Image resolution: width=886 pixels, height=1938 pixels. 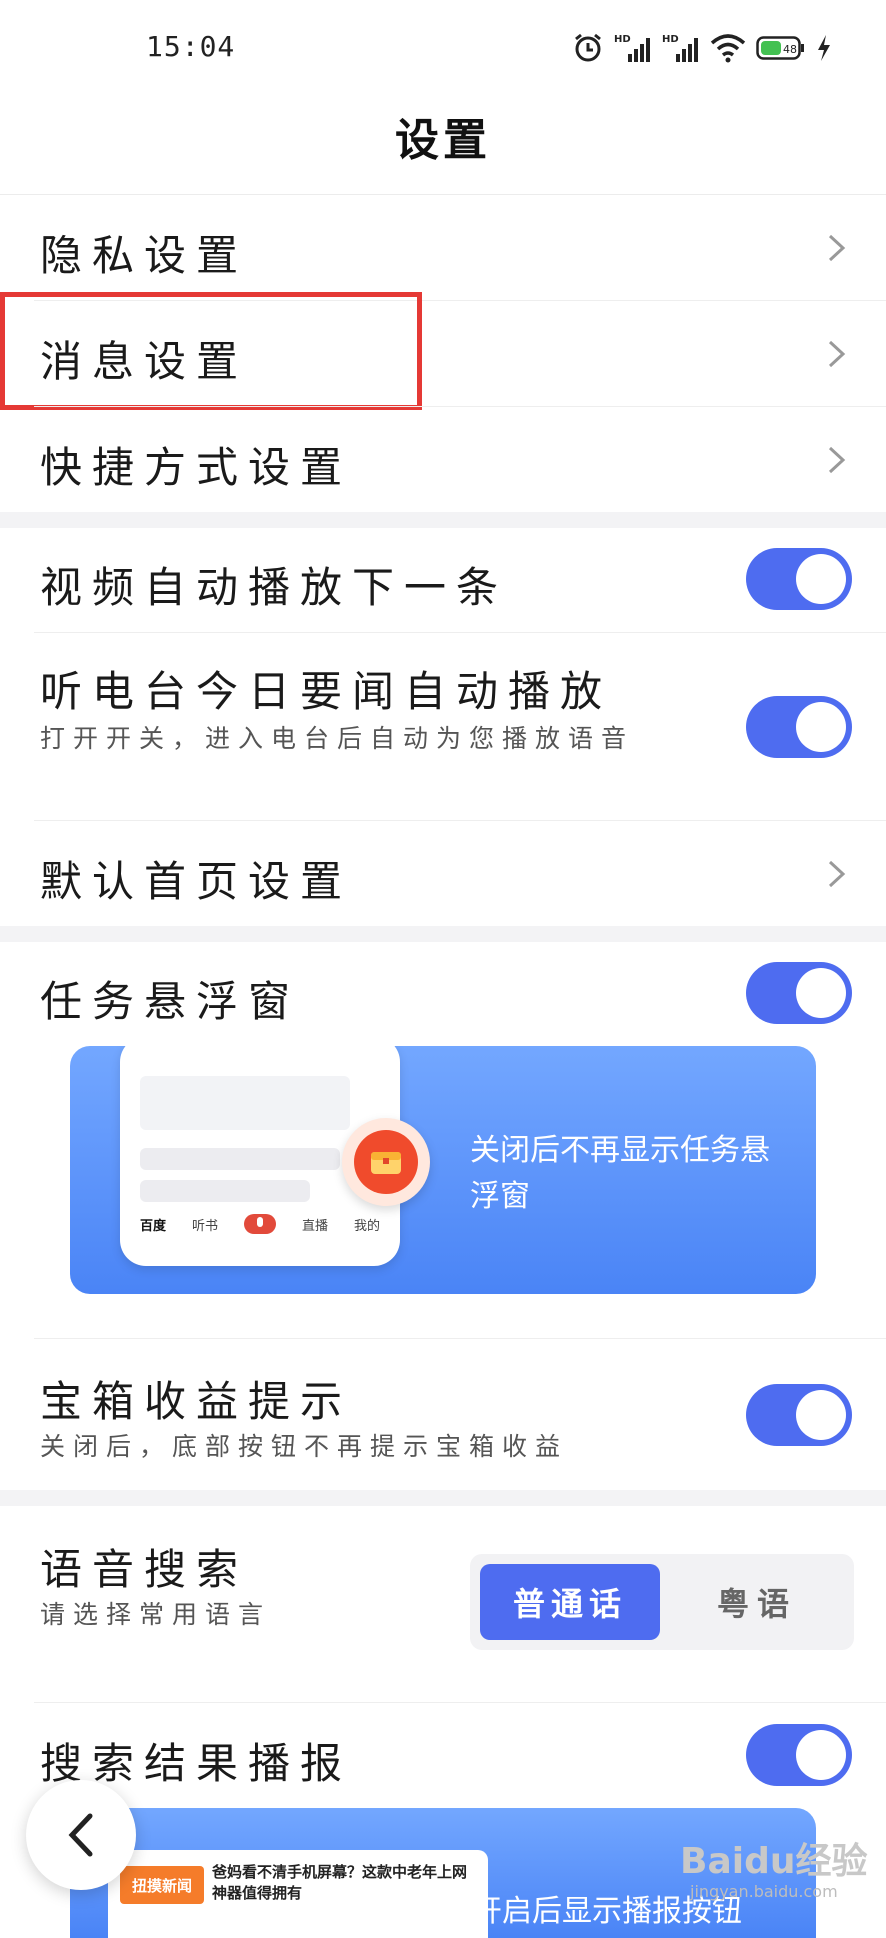 I want to click on privacy-settings-row: 隐私设置, so click(x=443, y=248).